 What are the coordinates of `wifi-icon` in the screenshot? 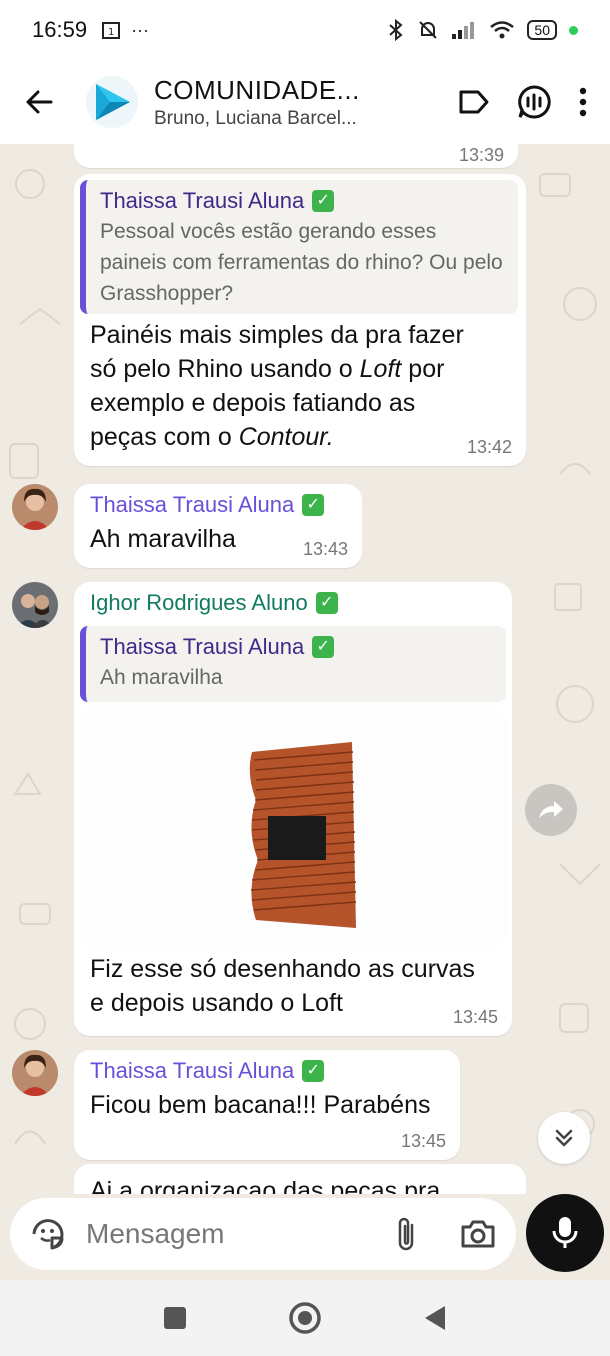 It's located at (502, 30).